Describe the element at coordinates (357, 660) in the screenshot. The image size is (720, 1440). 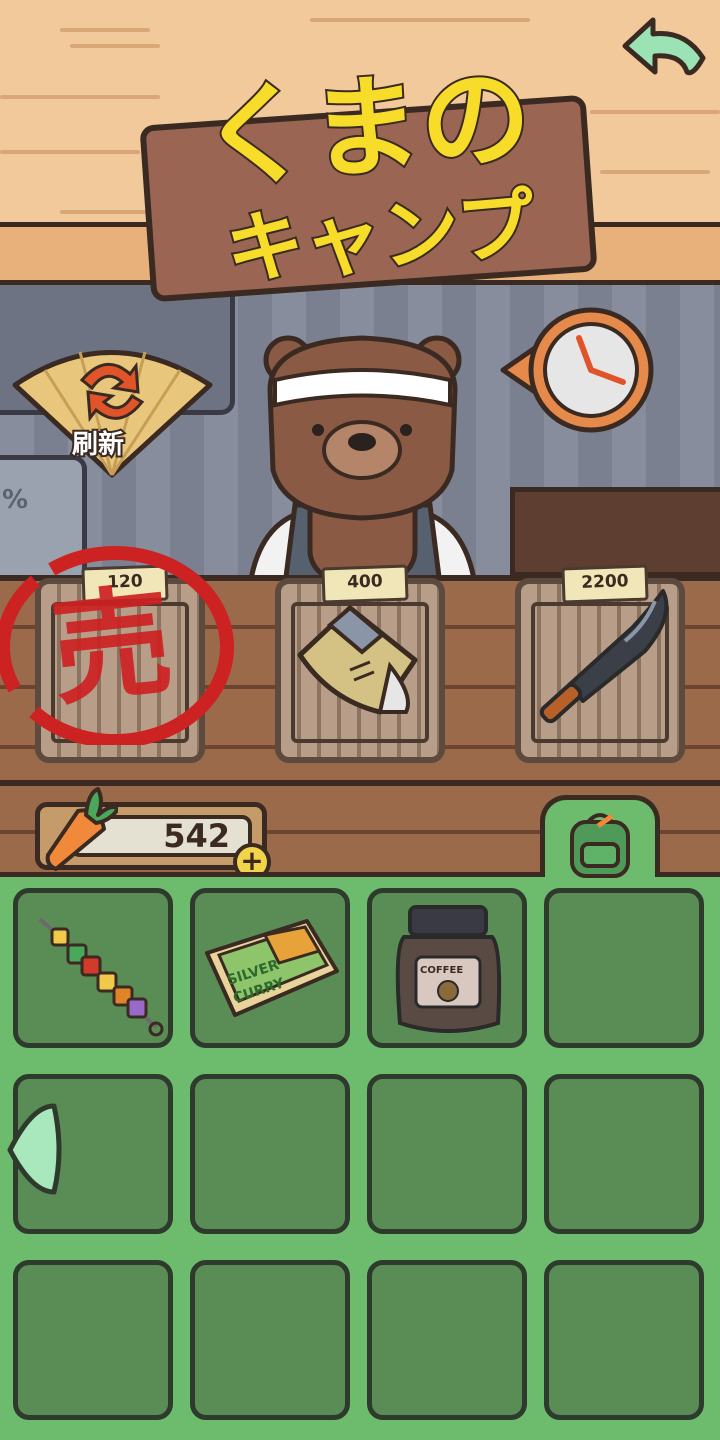
I see `sleeping-bag-icon` at that location.